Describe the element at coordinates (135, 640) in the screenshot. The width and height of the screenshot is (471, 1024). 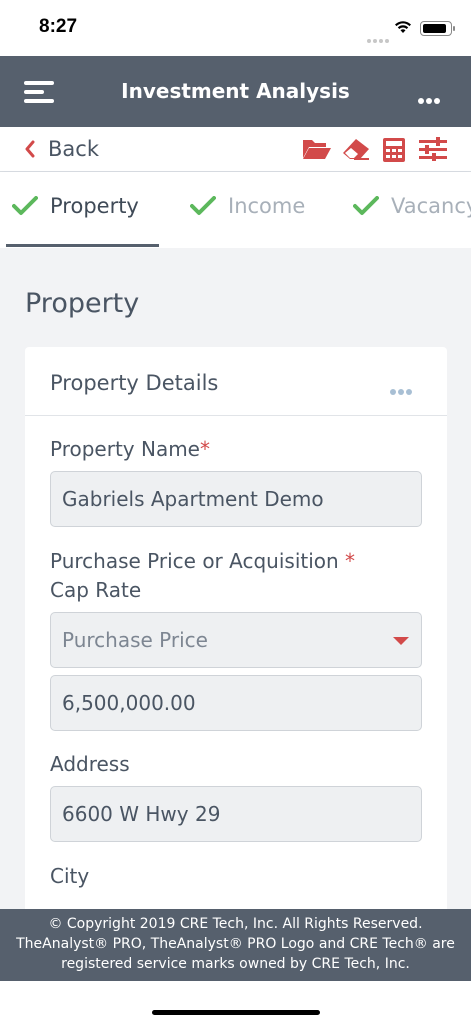
I see `purchase-type-value: Purchase Price` at that location.